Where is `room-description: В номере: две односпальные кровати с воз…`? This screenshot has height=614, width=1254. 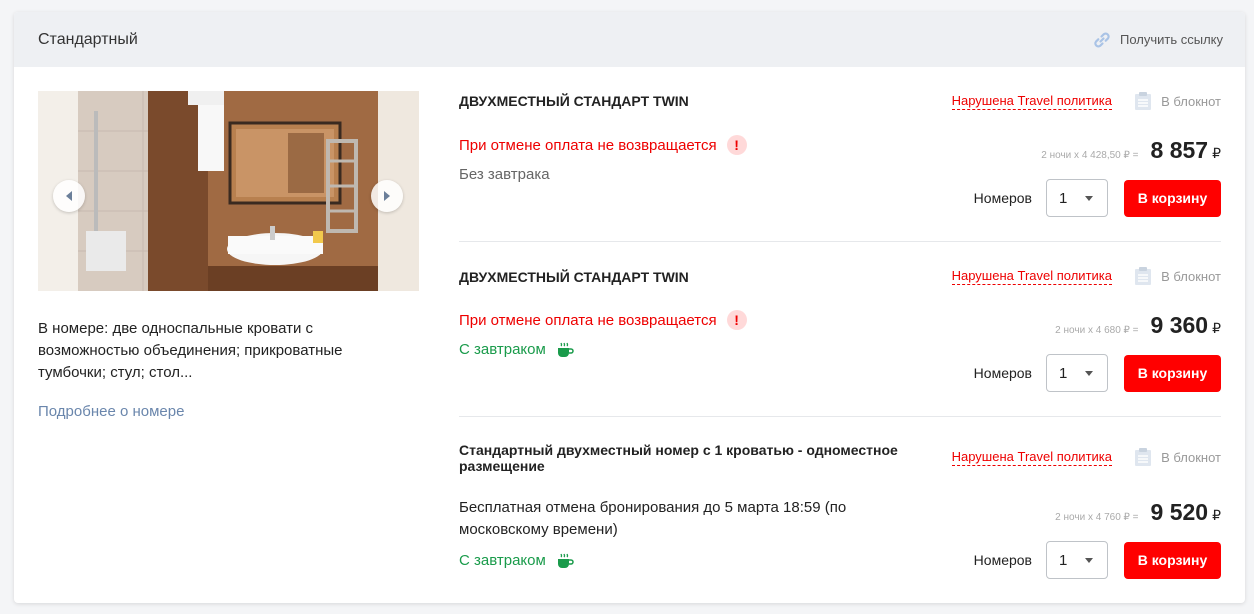
room-description: В номере: две односпальные кровати с воз… is located at coordinates (190, 350).